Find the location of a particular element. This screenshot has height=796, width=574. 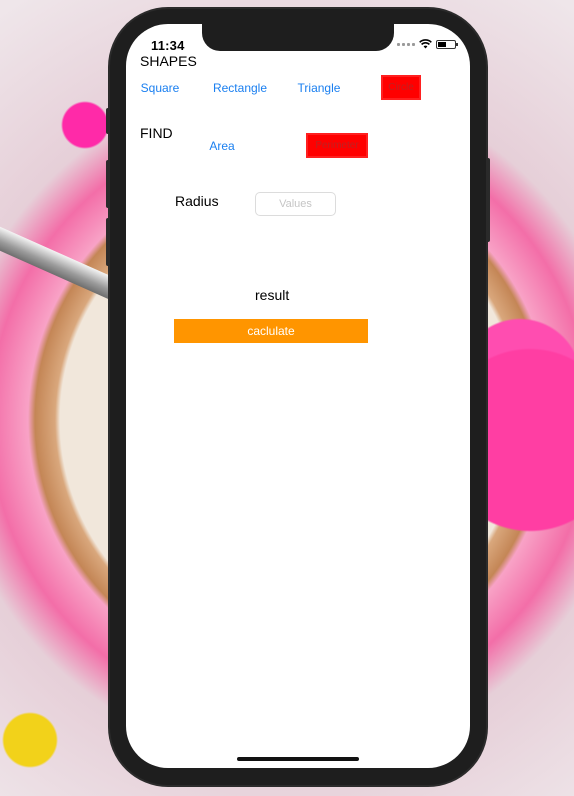

power-button is located at coordinates (488, 200).